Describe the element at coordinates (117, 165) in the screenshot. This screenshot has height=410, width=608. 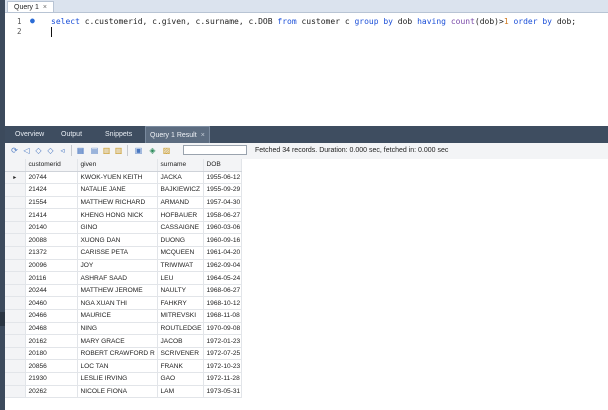
I see `column-header-given: given` at that location.